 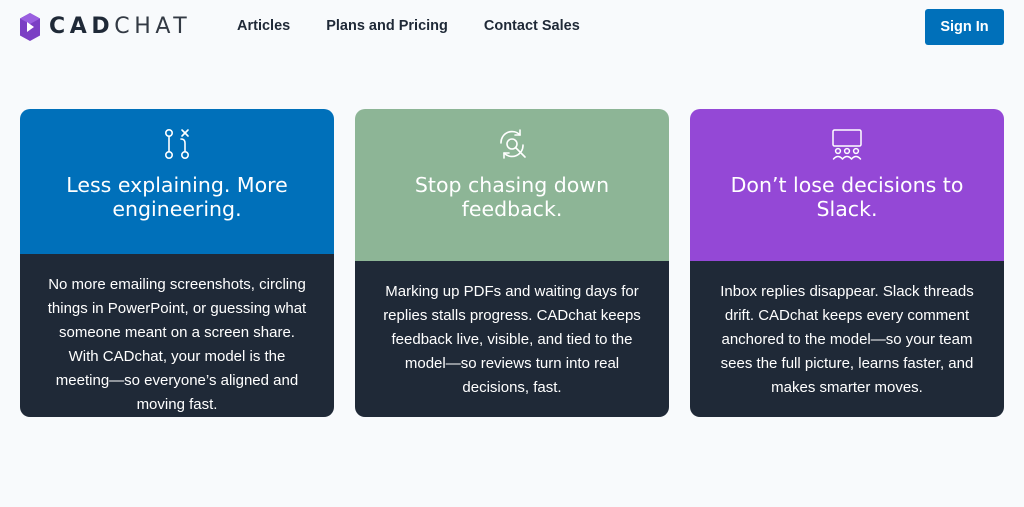 What do you see at coordinates (512, 197) in the screenshot?
I see `card-title: Stop chasing down feedback.` at bounding box center [512, 197].